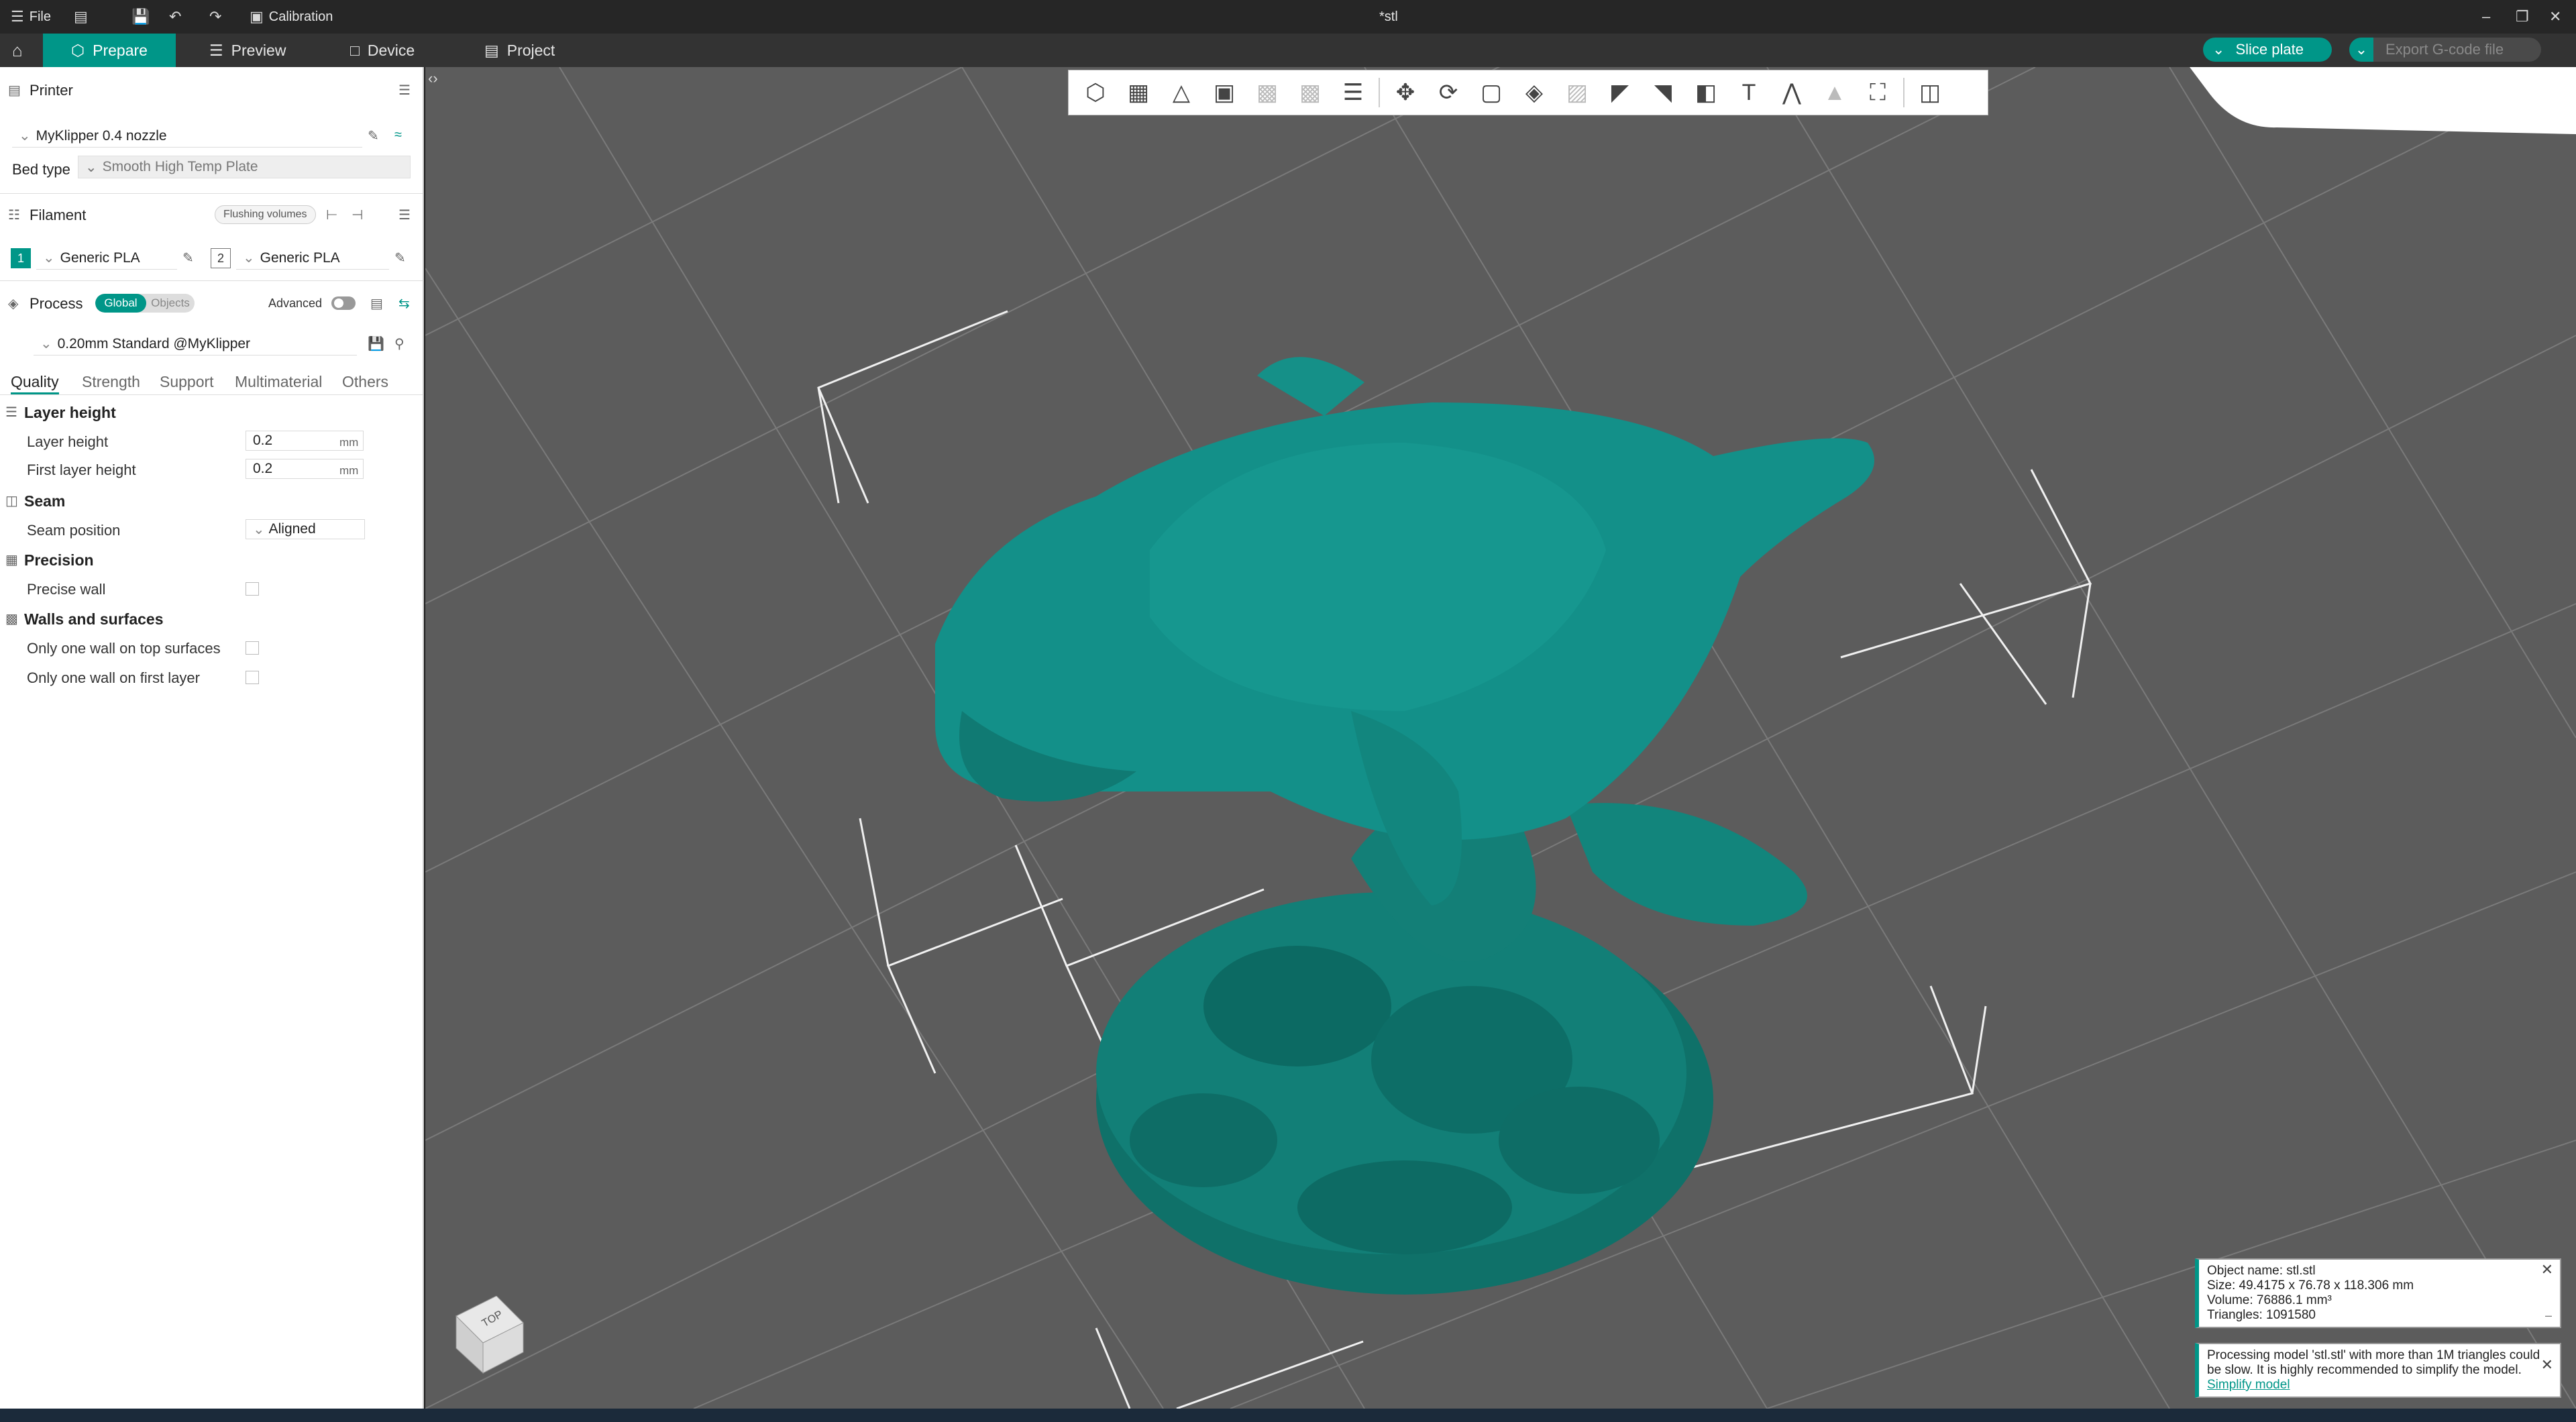 The image size is (2576, 1422). What do you see at coordinates (399, 344) in the screenshot?
I see `search-icon: ⚲` at bounding box center [399, 344].